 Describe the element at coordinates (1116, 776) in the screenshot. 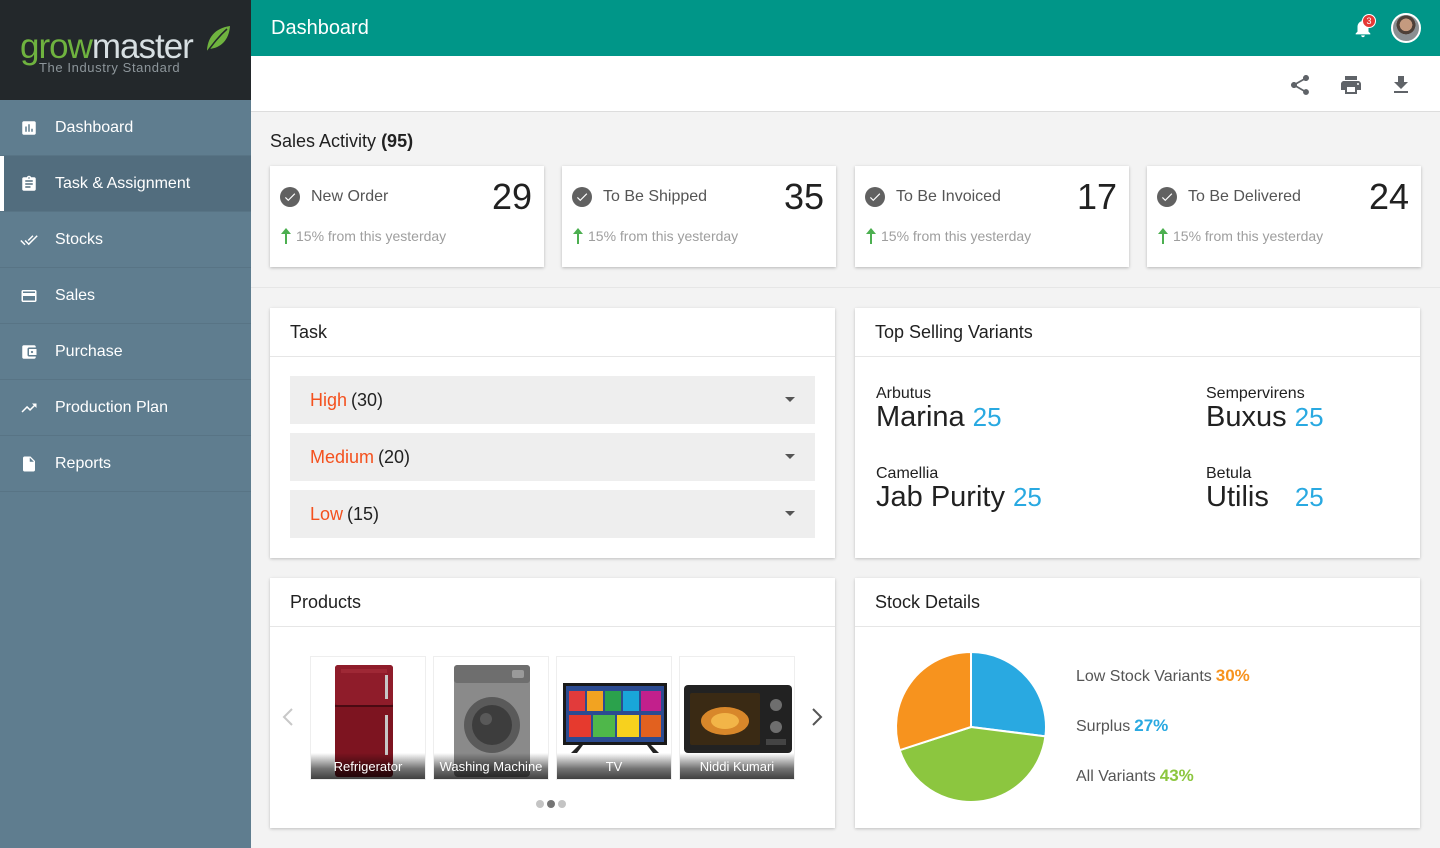

I see `legend-label: All Variants` at that location.